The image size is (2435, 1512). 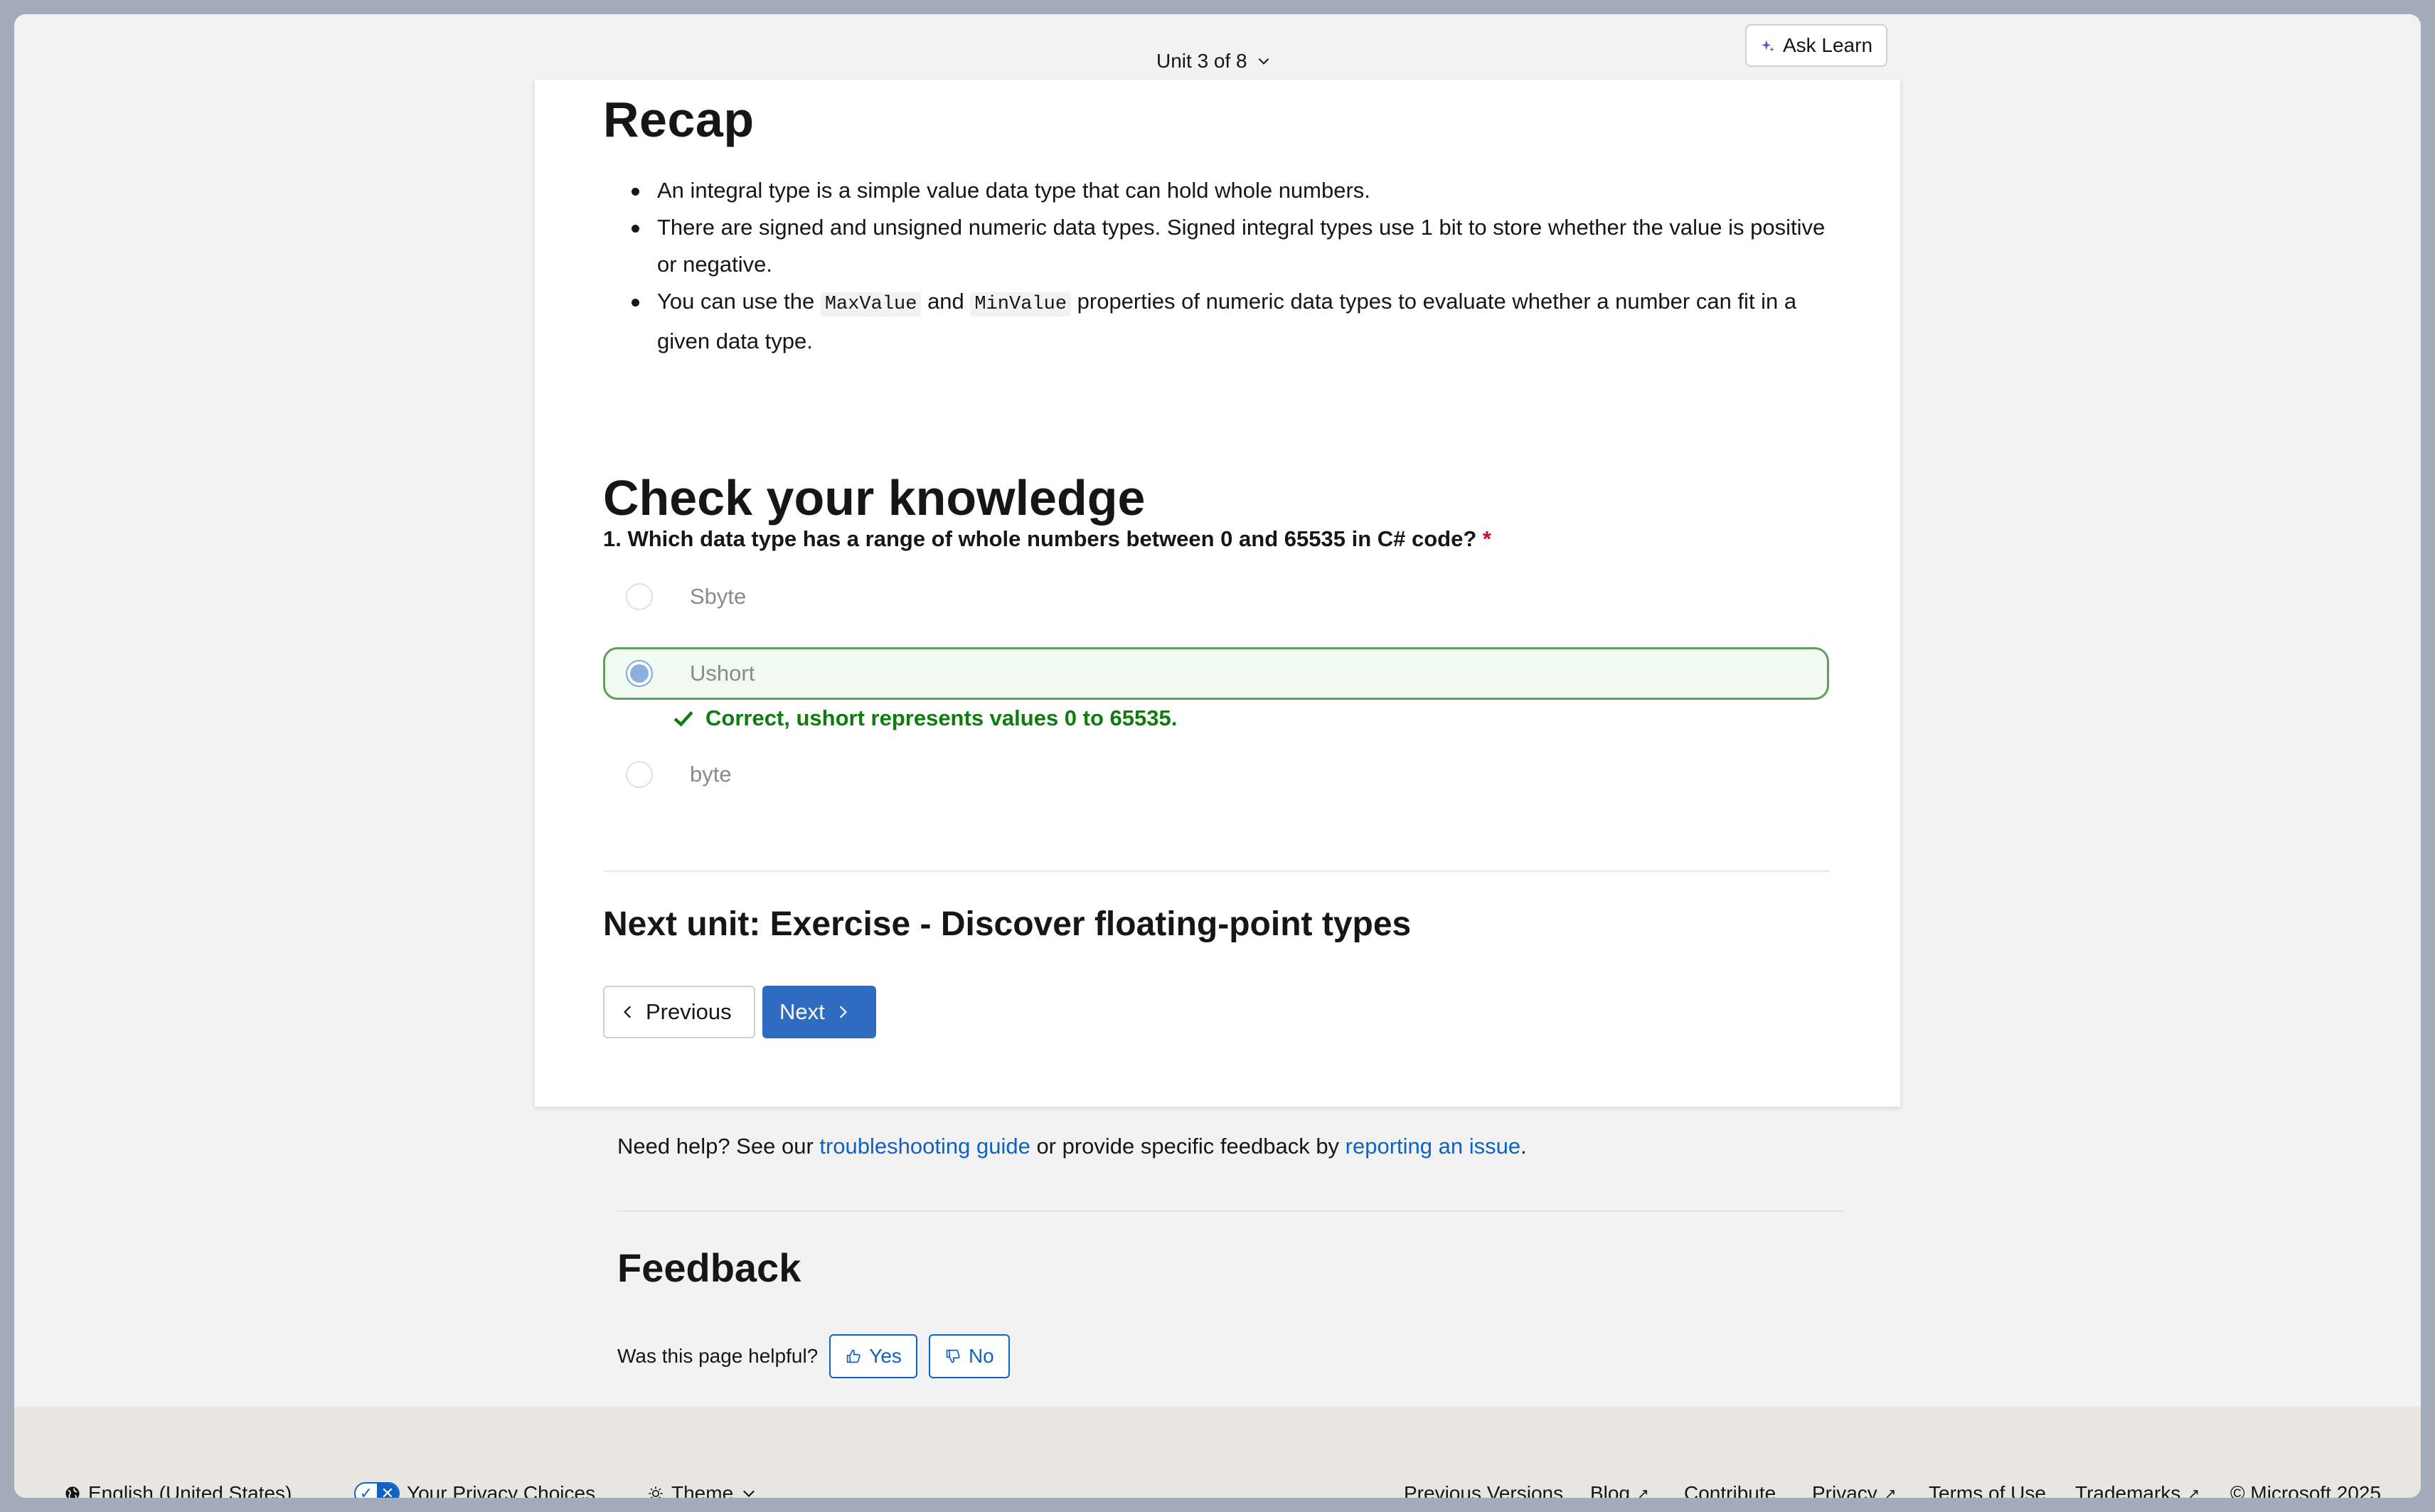 I want to click on privacy-choices-link: ✓ ✕ Your Privacy Choices, so click(x=475, y=1490).